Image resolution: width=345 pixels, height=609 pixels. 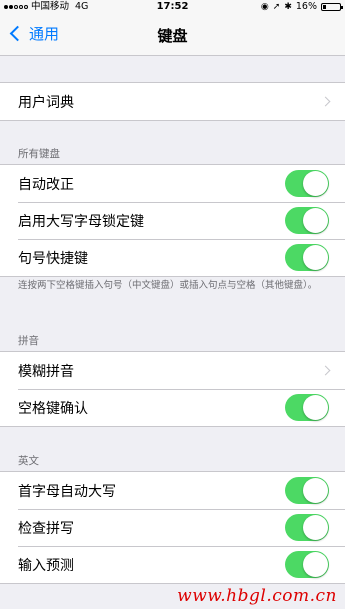 I want to click on status-bar: 中国移动 4G 17:52 ◉ ➚ ✱ 16%, so click(x=172, y=7).